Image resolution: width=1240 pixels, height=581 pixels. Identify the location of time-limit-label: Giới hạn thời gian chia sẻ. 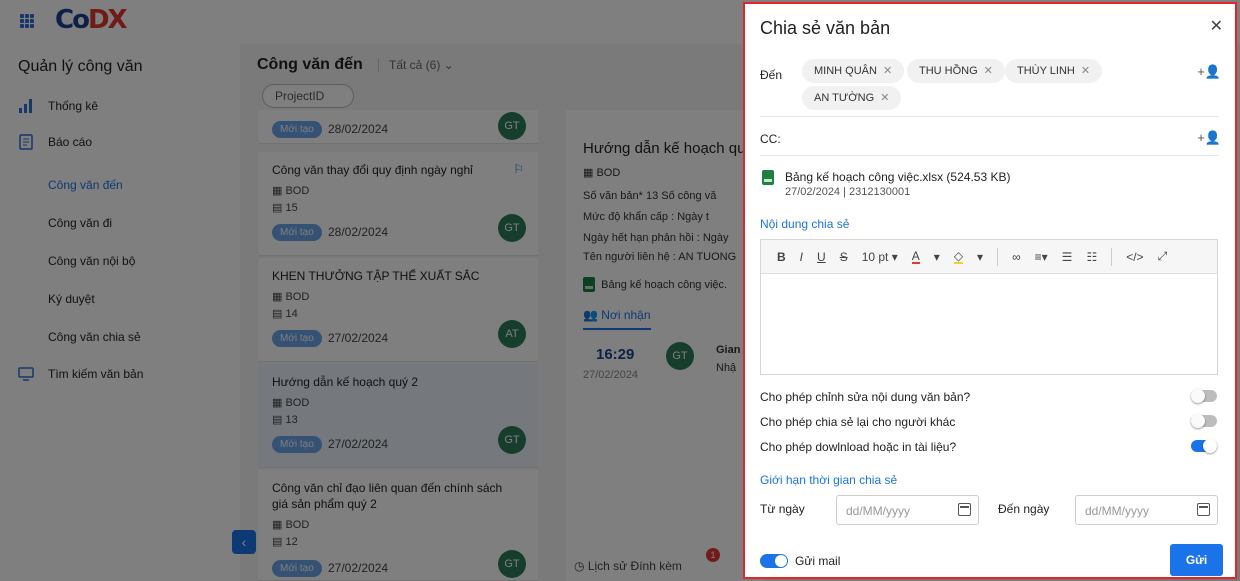
(829, 480).